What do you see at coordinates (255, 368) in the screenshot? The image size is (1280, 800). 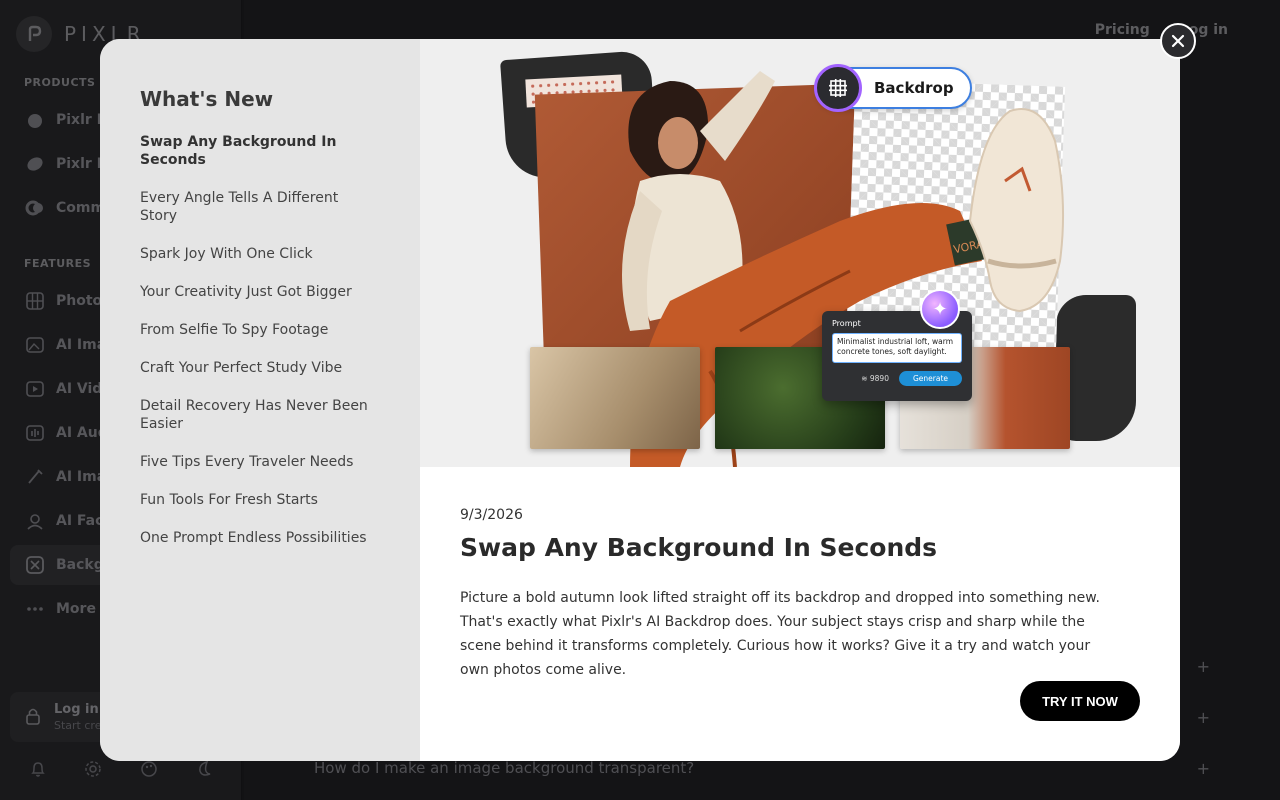 I see `news-item-study-vibe: Craft Your Perfect Study Vibe` at bounding box center [255, 368].